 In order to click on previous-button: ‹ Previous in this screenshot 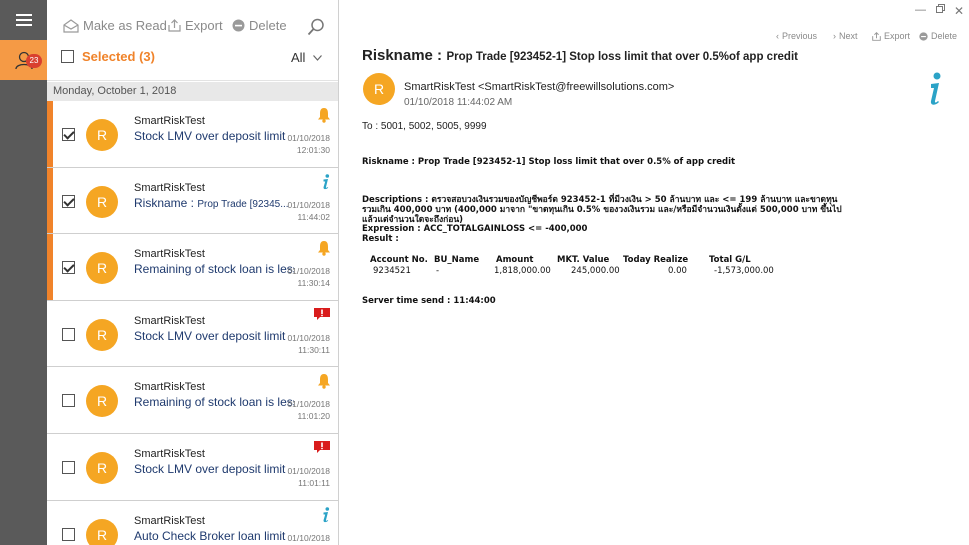, I will do `click(796, 36)`.